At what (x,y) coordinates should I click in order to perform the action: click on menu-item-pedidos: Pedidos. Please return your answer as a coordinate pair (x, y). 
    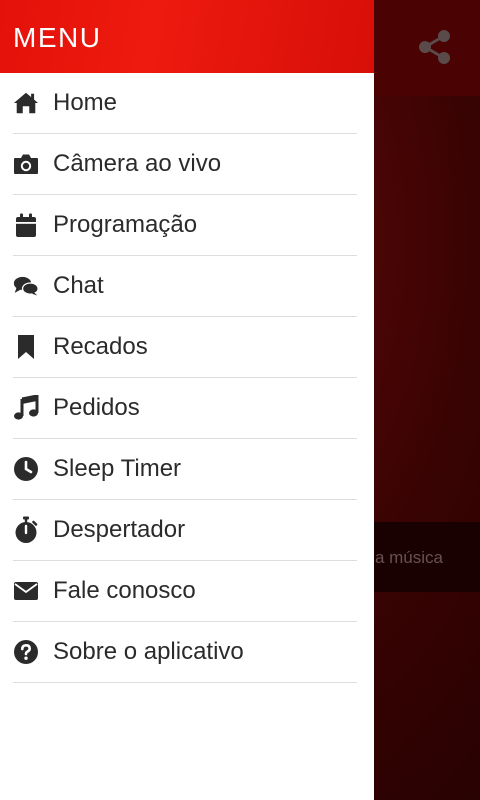
    Looking at the image, I should click on (185, 408).